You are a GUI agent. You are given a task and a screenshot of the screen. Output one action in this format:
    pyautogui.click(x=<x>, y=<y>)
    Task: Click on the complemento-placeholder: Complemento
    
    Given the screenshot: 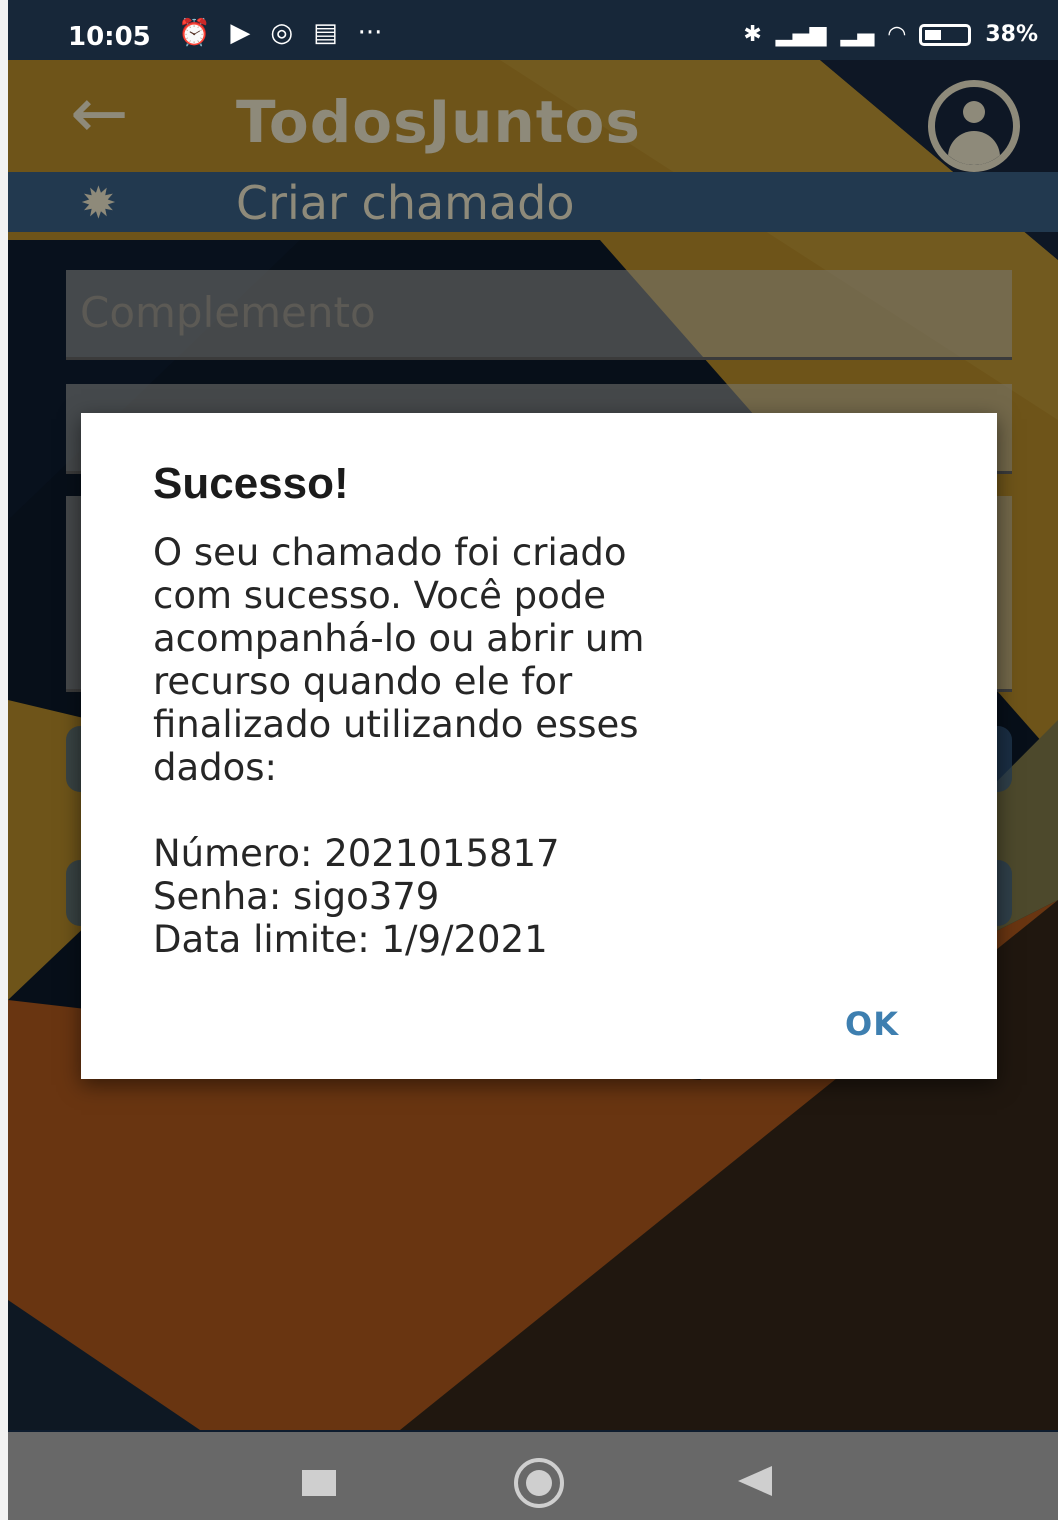 What is the action you would take?
    pyautogui.click(x=228, y=312)
    